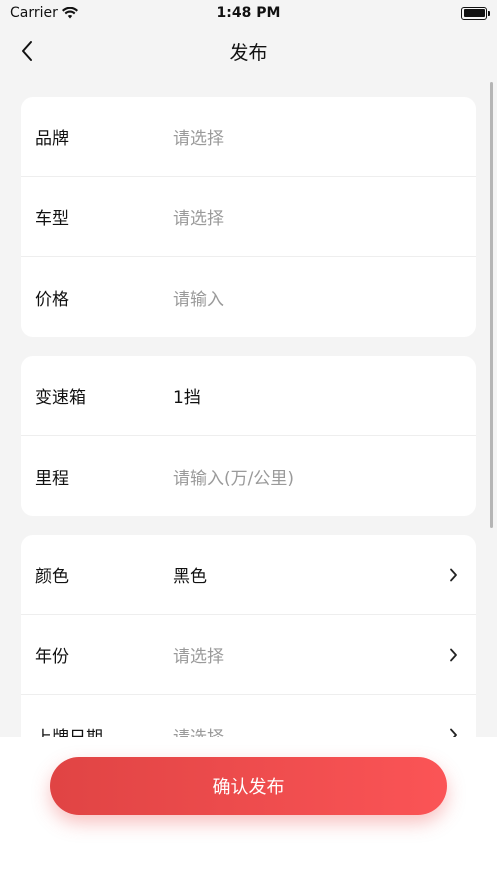 Image resolution: width=497 pixels, height=883 pixels. Describe the element at coordinates (248, 786) in the screenshot. I see `confirm-publish-button: 确认发布` at that location.